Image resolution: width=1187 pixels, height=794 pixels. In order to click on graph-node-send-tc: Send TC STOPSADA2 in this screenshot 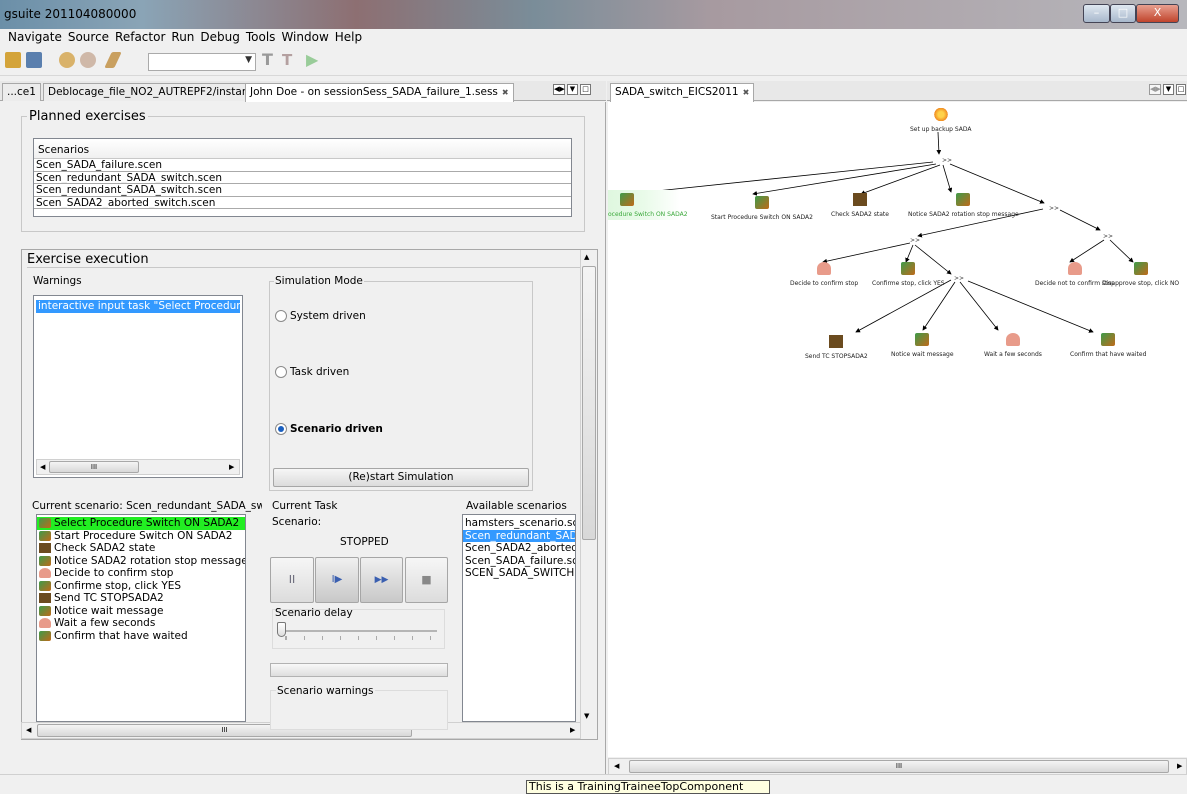, I will do `click(836, 347)`.